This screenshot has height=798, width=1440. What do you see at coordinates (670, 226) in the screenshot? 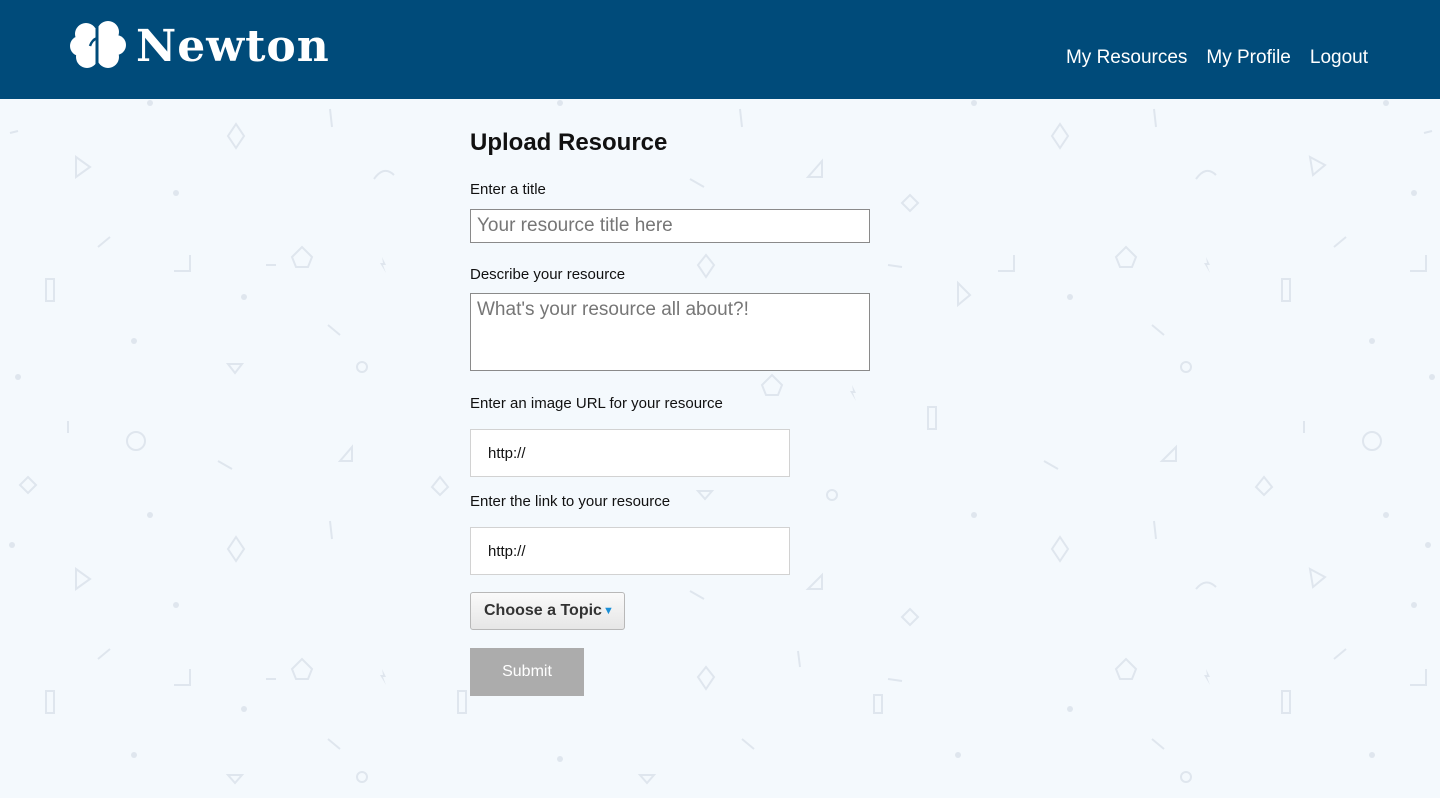
I see `title-input` at bounding box center [670, 226].